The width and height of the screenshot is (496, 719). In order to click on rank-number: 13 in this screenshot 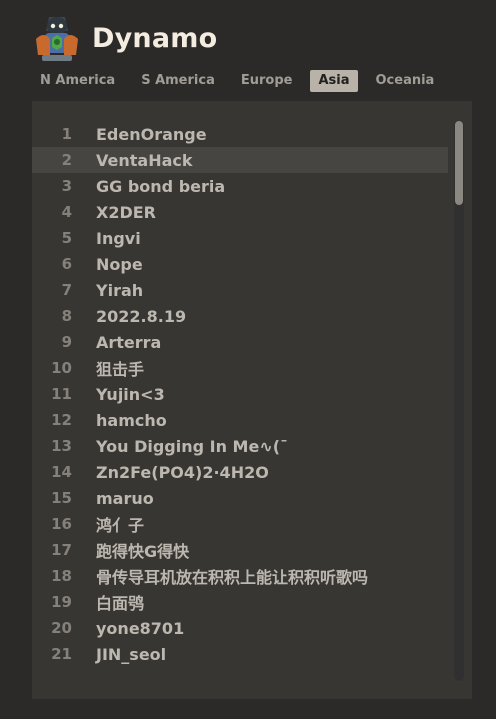, I will do `click(61, 446)`.